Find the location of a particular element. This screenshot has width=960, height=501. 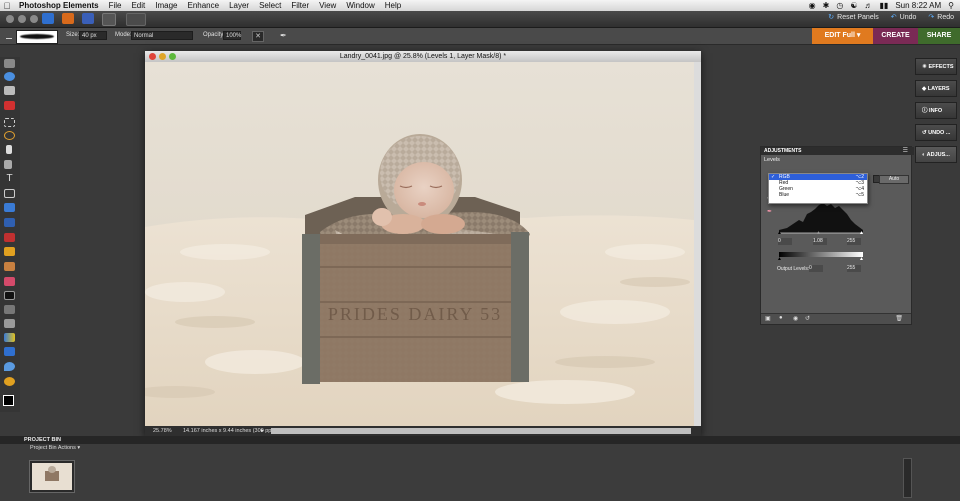

brush-settings-icon: ✒ is located at coordinates (283, 35).